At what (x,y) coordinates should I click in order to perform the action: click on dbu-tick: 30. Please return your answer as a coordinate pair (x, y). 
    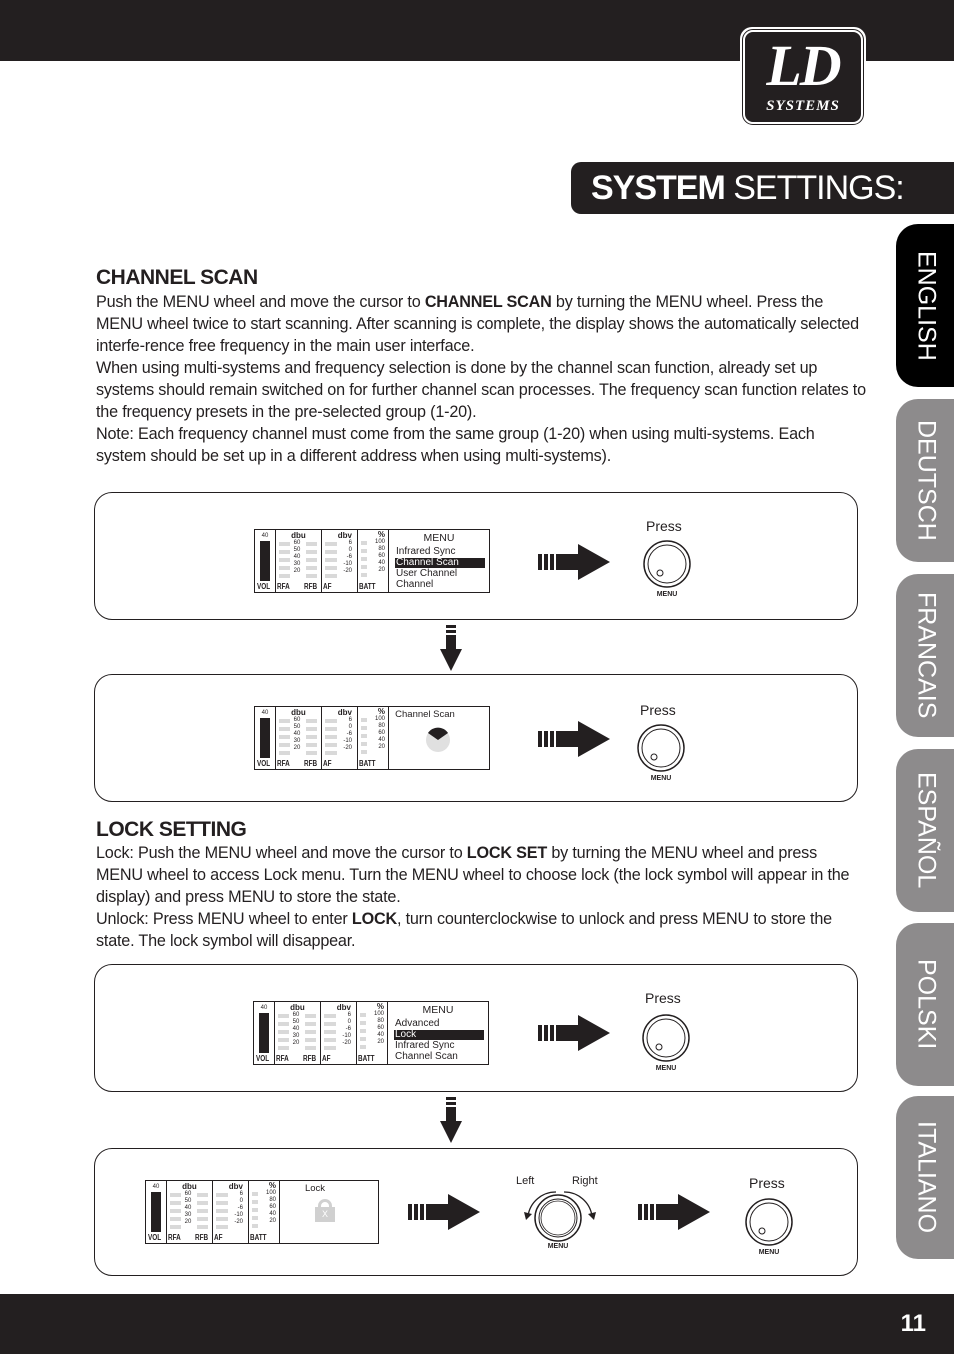
    Looking at the image, I should click on (297, 741).